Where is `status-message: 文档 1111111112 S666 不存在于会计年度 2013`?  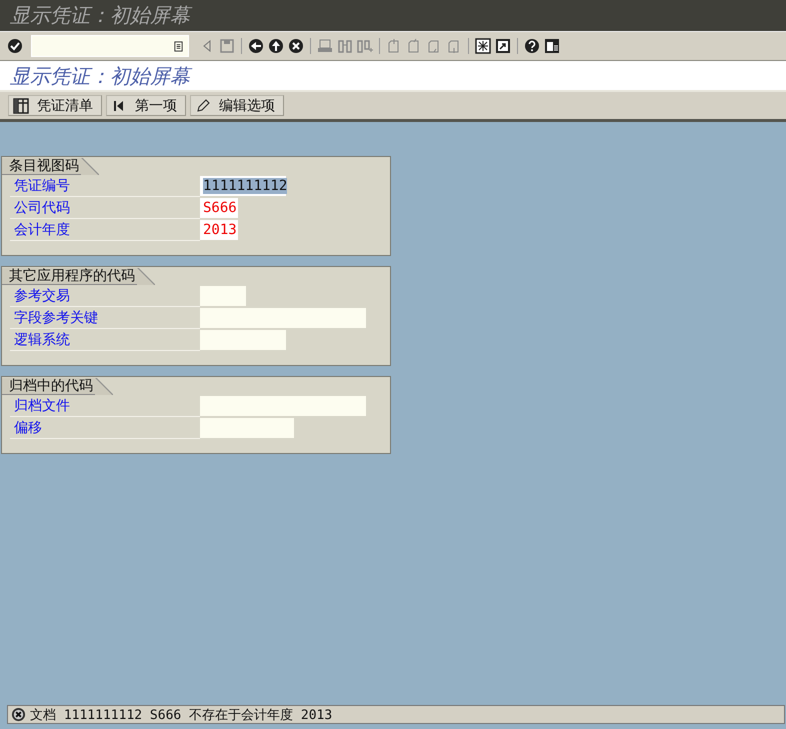
status-message: 文档 1111111112 S666 不存在于会计年度 2013 is located at coordinates (181, 715).